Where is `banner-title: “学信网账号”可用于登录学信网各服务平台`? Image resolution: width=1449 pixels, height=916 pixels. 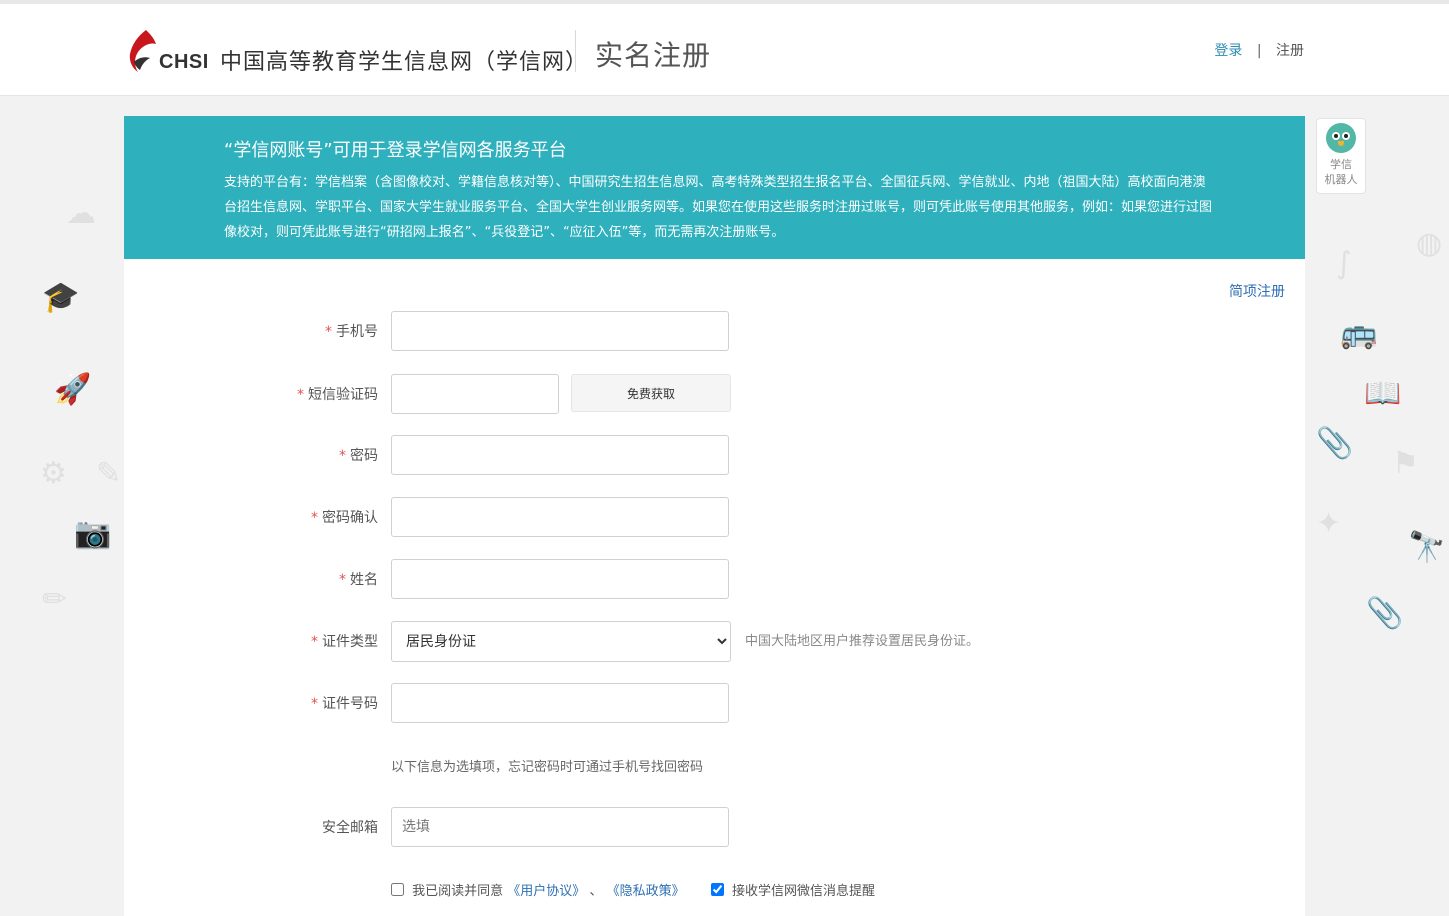
banner-title: “学信网账号”可用于登录学信网各服务平台 is located at coordinates (395, 150).